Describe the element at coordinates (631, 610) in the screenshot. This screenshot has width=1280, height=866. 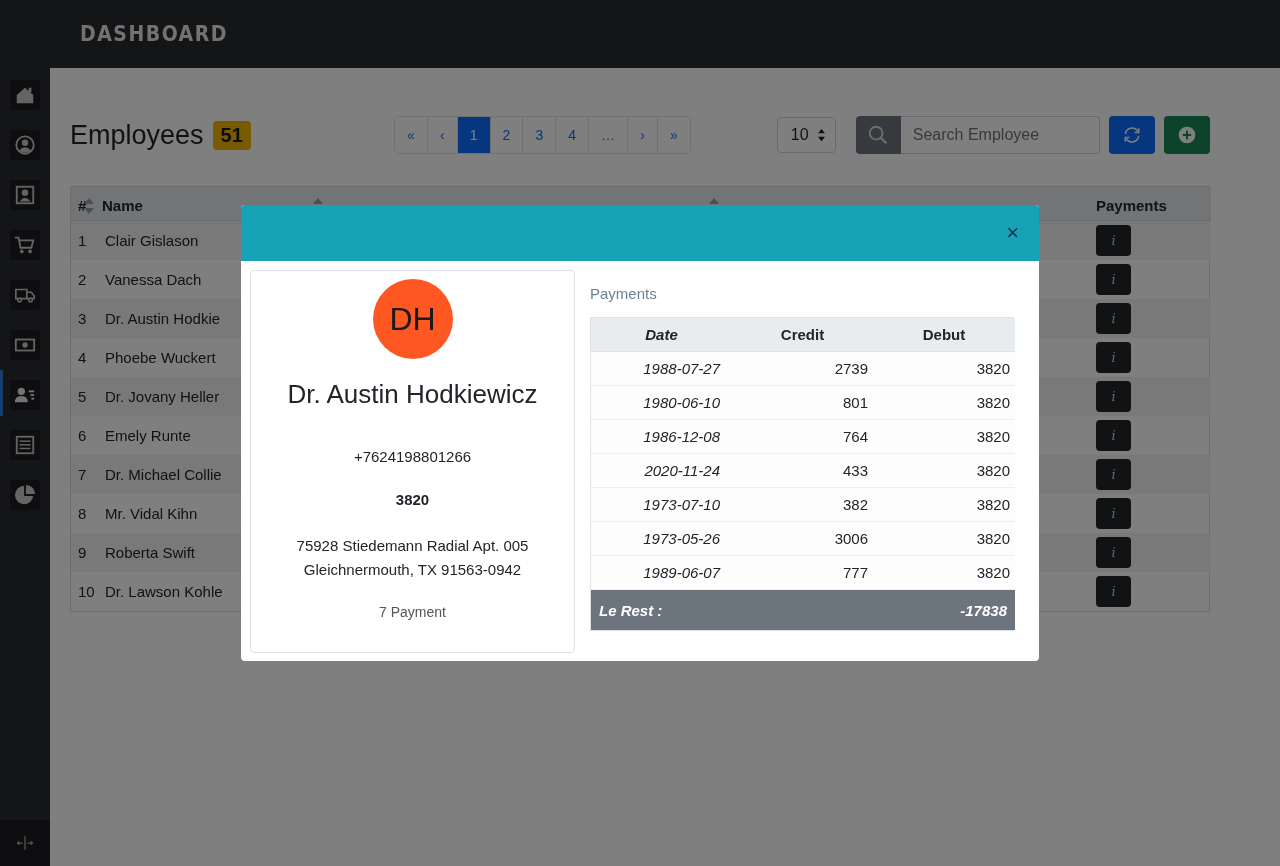
I see `balance-label: Le Rest :` at that location.